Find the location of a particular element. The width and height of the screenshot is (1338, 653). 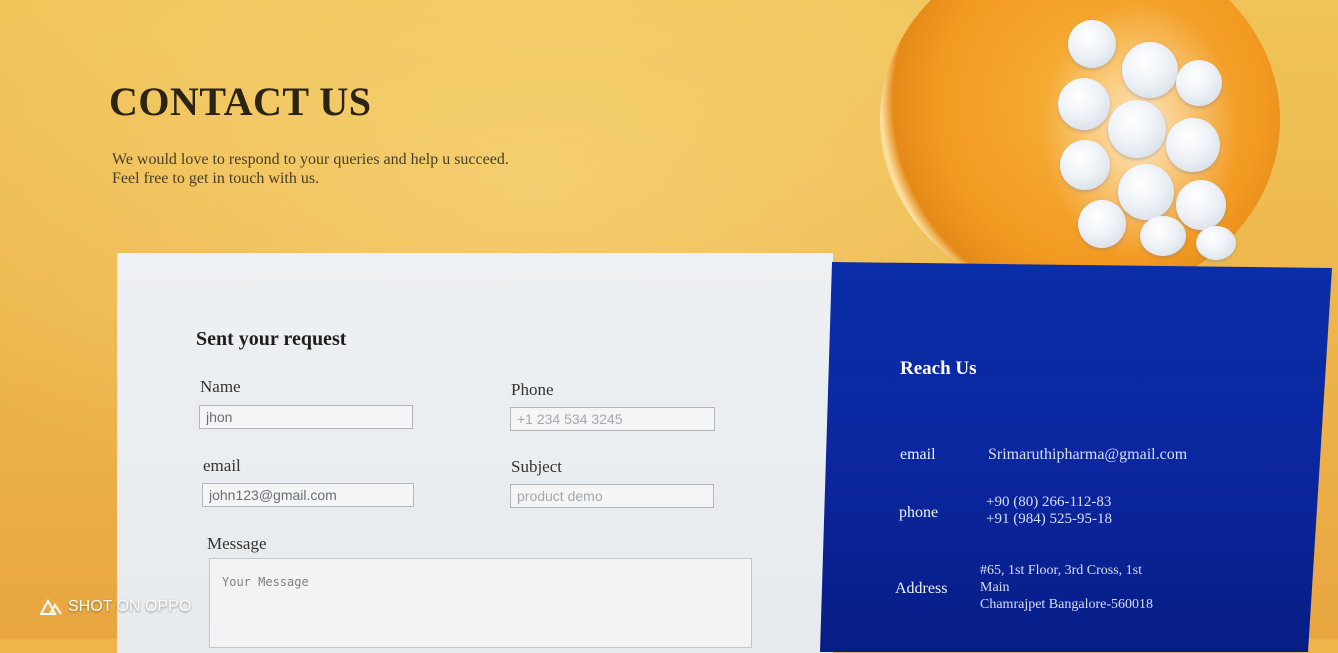

camera-watermark: SHOT ON OPPO is located at coordinates (115, 607).